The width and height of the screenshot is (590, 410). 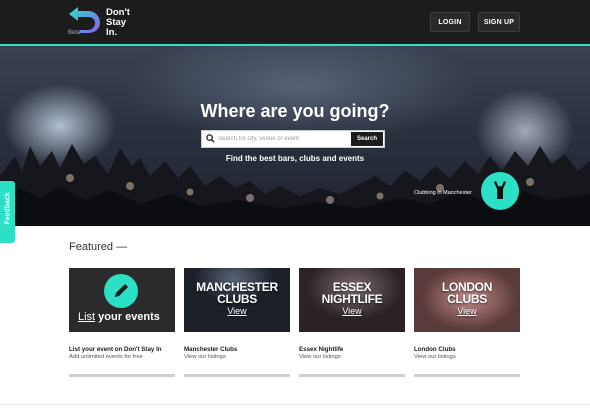 I want to click on dancing-badge-icon, so click(x=500, y=191).